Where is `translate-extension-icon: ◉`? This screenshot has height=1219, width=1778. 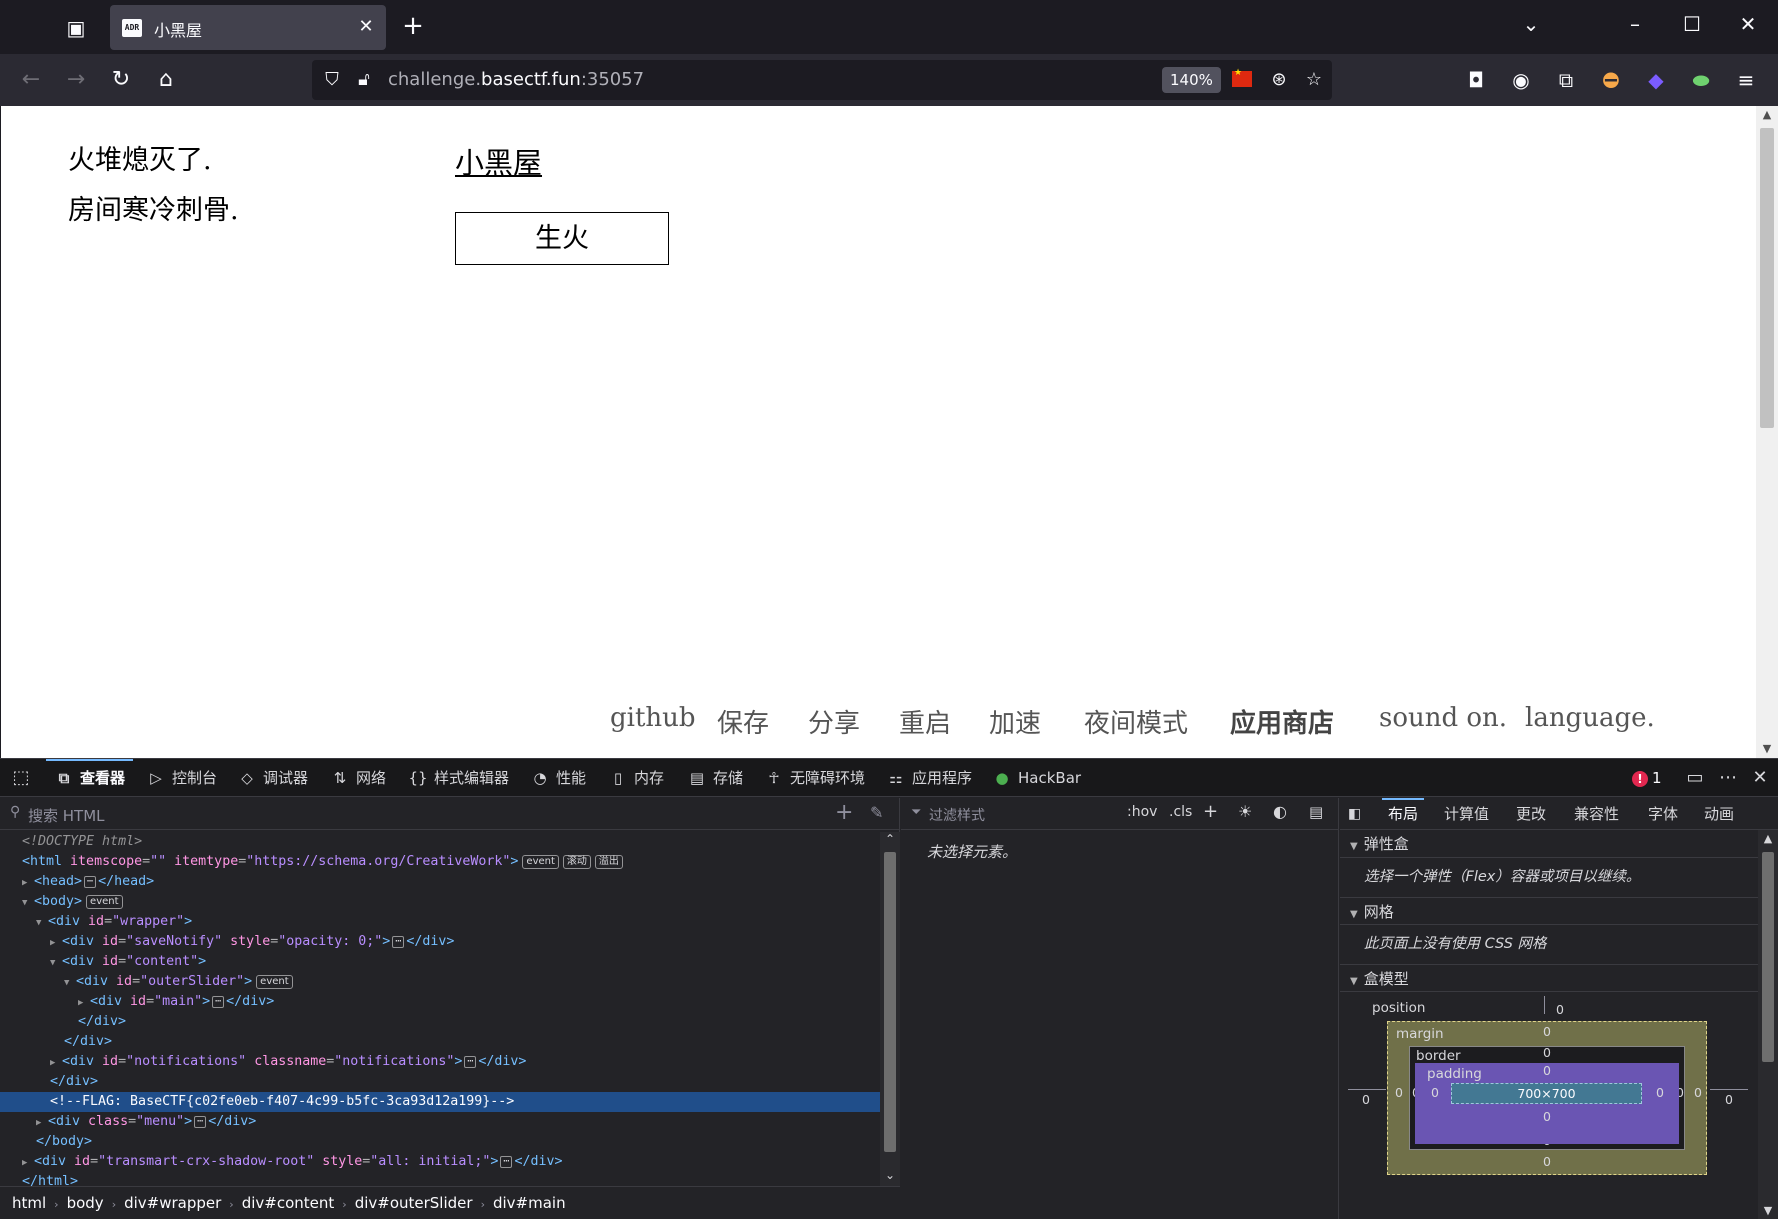
translate-extension-icon: ◉ is located at coordinates (1521, 80).